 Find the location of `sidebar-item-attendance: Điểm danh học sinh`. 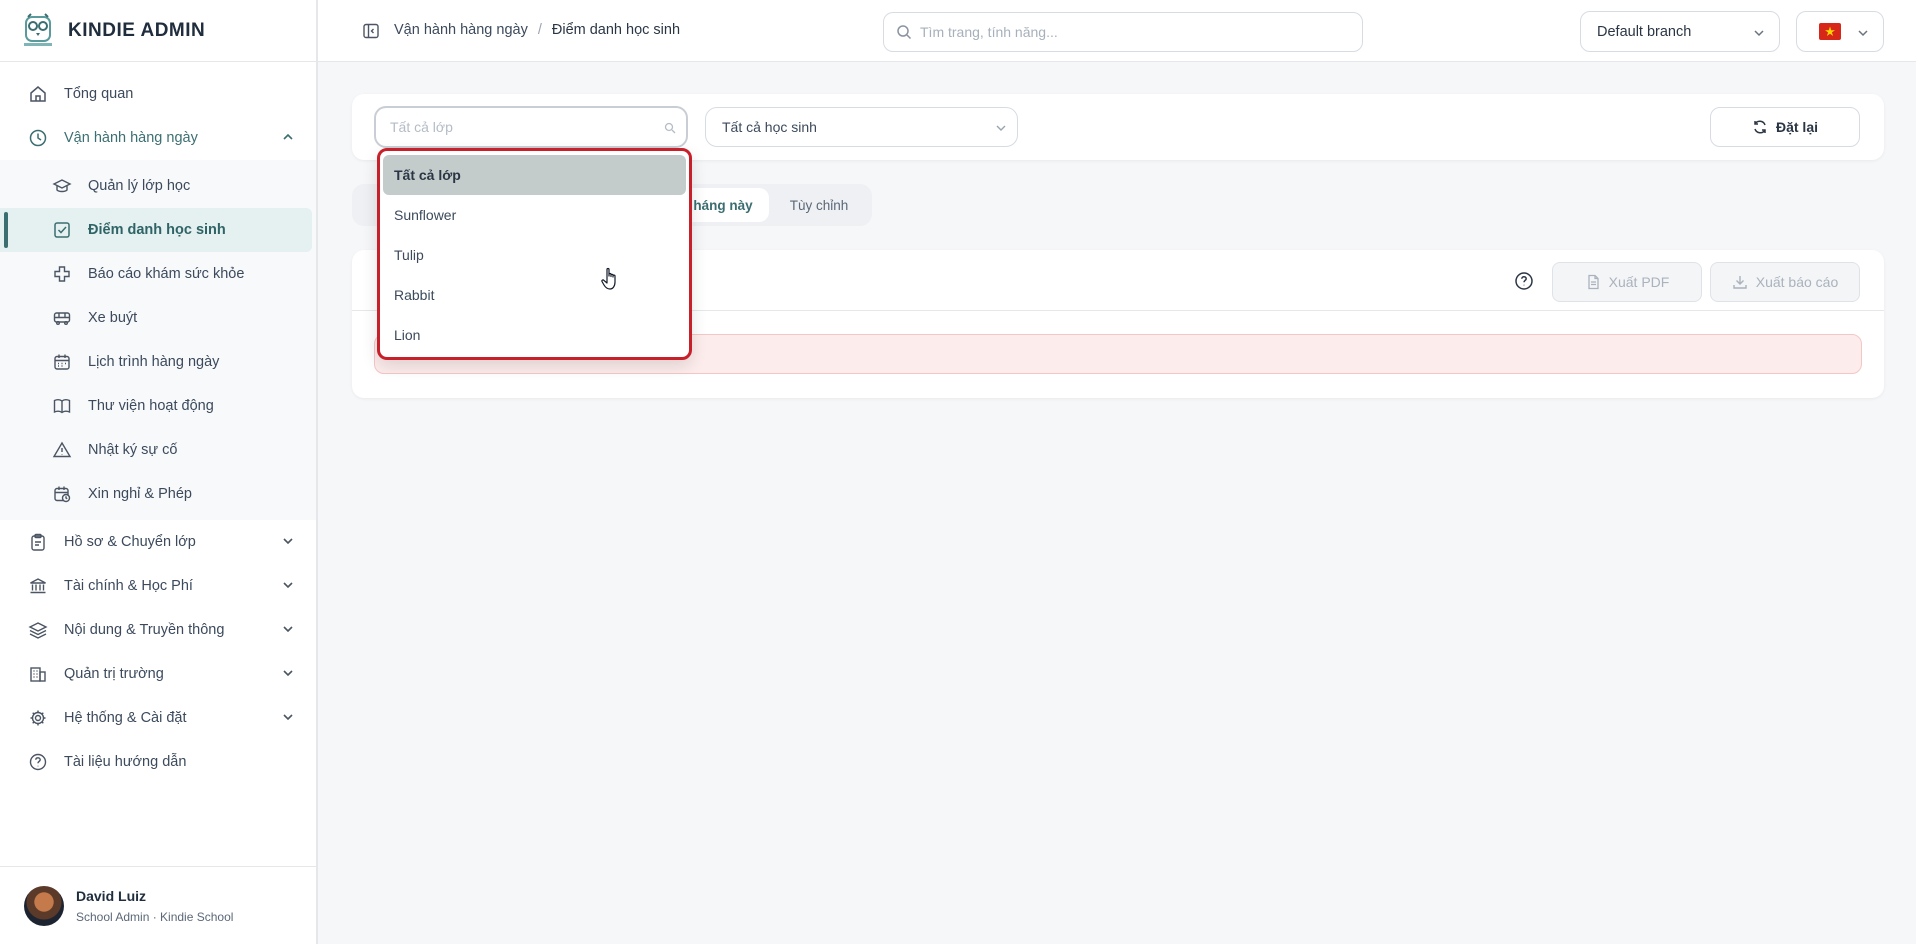

sidebar-item-attendance: Điểm danh học sinh is located at coordinates (156, 230).